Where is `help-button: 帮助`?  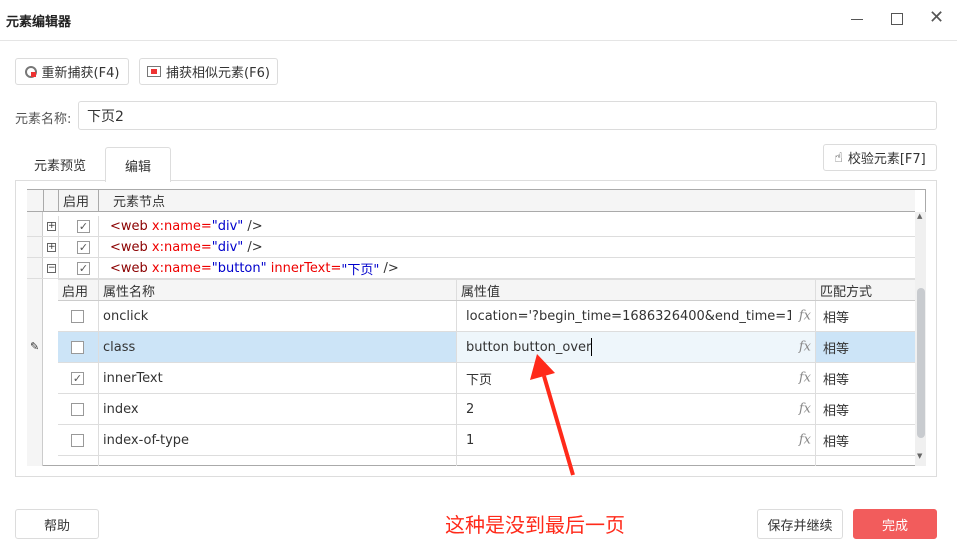
help-button: 帮助 is located at coordinates (57, 524).